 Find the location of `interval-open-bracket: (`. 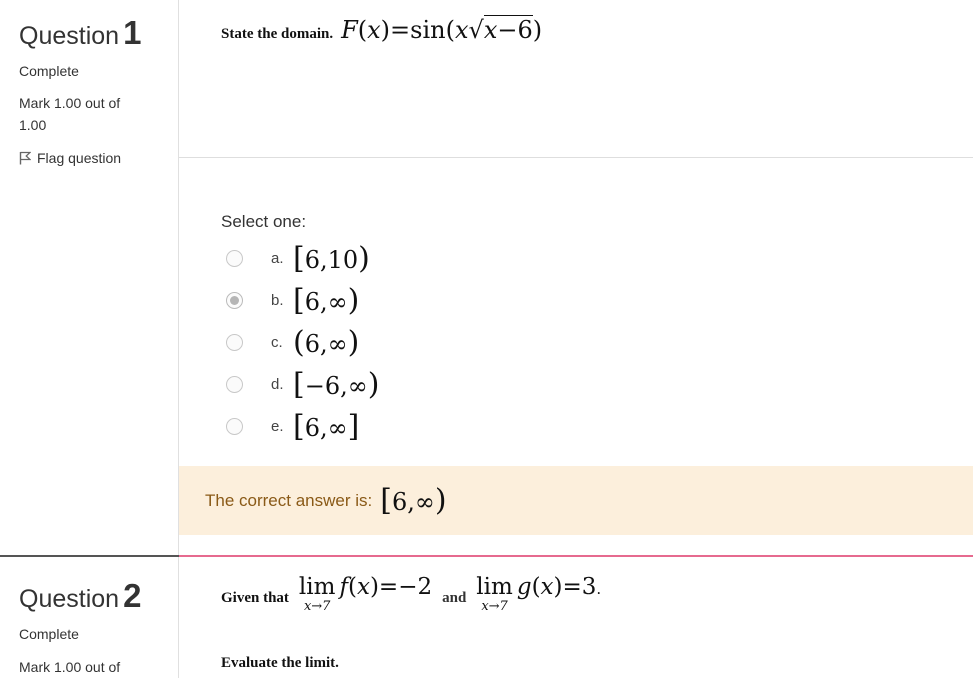

interval-open-bracket: ( is located at coordinates (299, 342).